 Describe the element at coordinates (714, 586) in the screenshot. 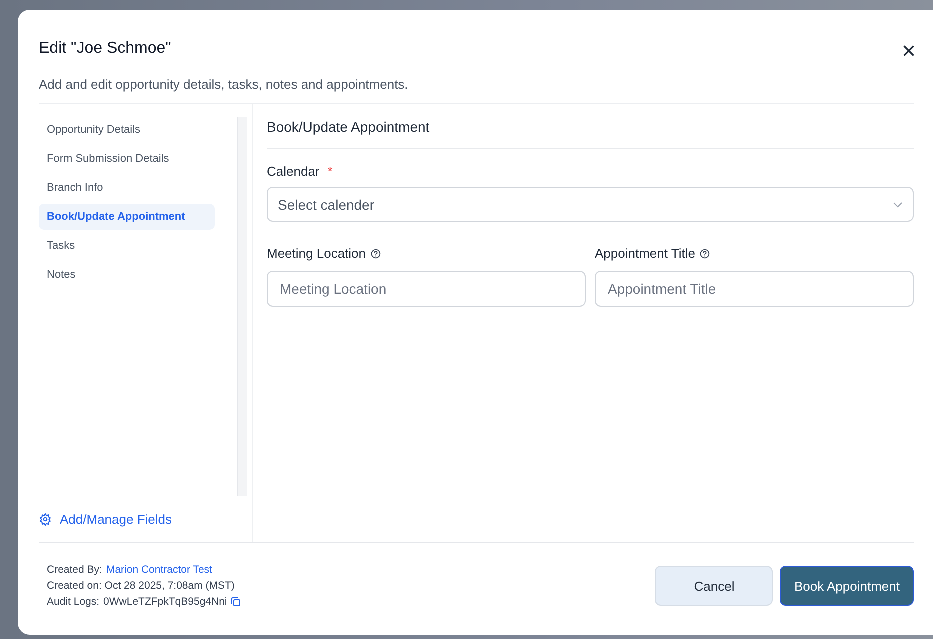

I see `cancel-button: Cancel` at that location.